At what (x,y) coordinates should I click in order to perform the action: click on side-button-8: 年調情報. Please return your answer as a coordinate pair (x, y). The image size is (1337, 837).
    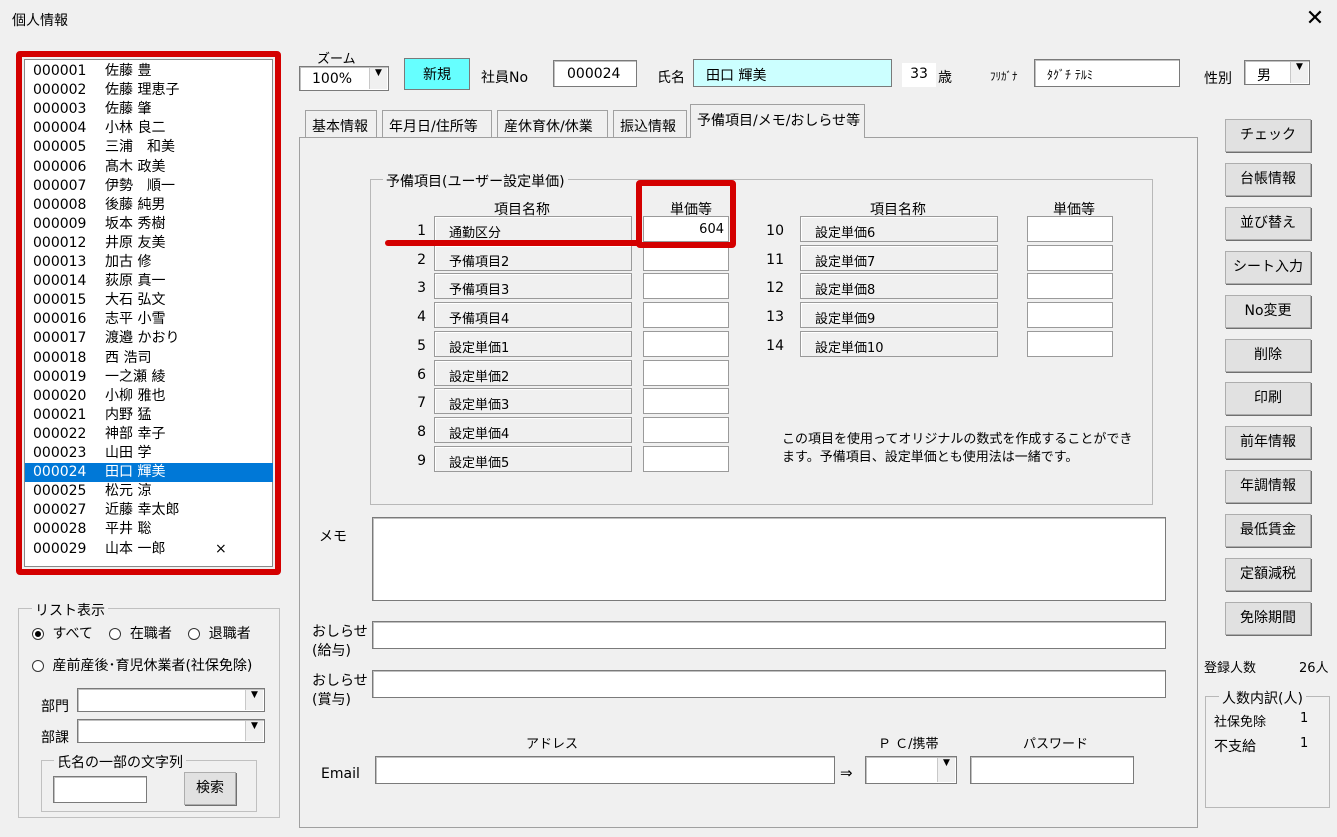
    Looking at the image, I should click on (1268, 487).